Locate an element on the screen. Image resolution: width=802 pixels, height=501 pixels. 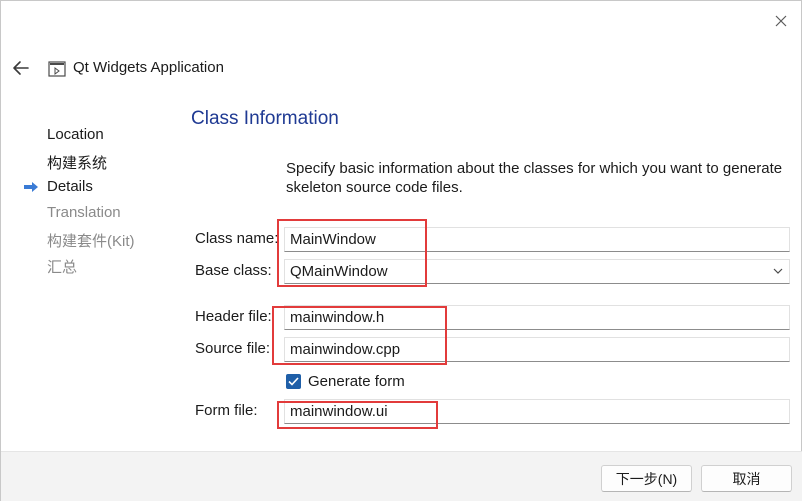
cancel-button: 取消 is located at coordinates (746, 478).